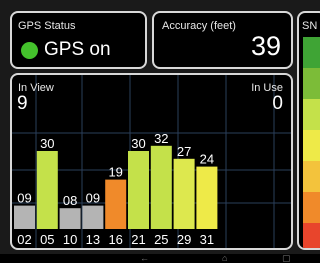 The image size is (320, 263). Describe the element at coordinates (47, 26) in the screenshot. I see `gps-status-title: GPS Status` at that location.